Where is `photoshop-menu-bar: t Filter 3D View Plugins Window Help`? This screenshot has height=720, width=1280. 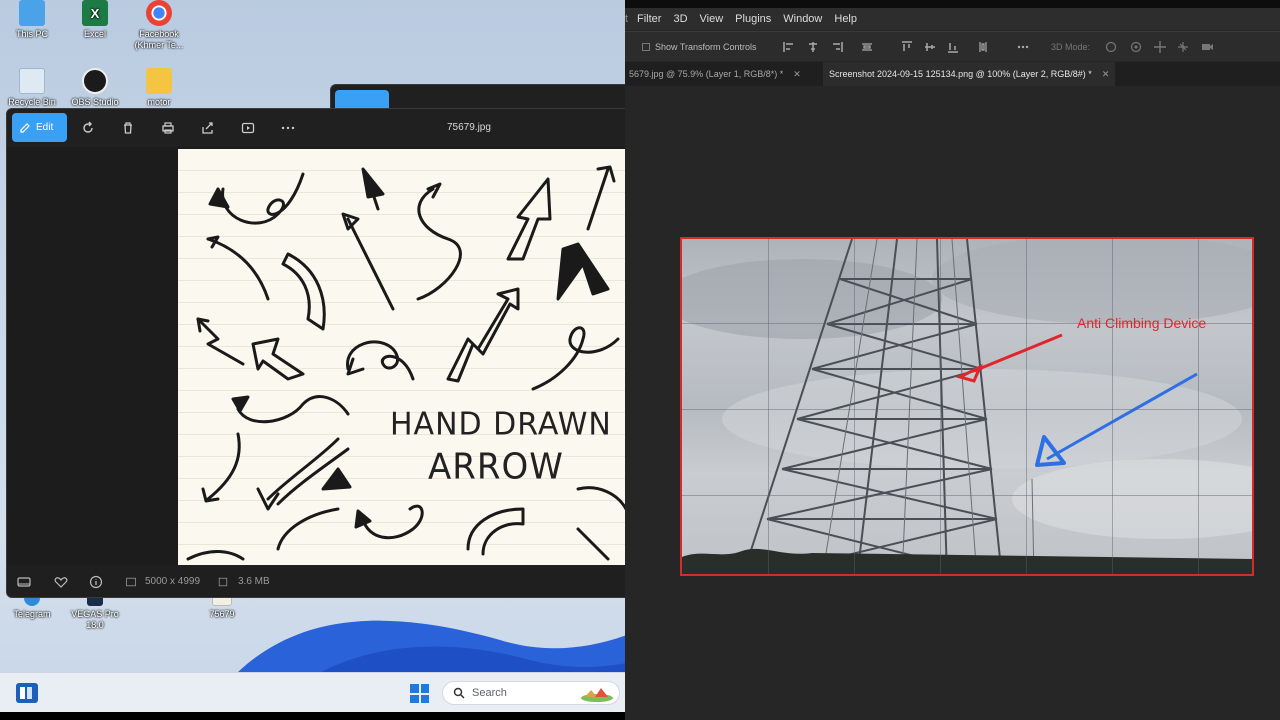
photoshop-menu-bar: t Filter 3D View Plugins Window Help is located at coordinates (952, 19).